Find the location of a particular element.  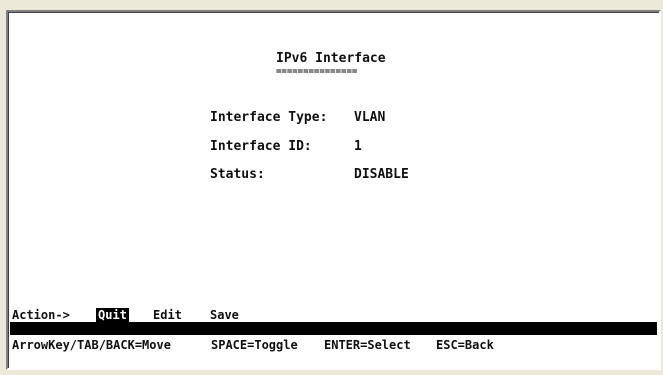

separator-bar is located at coordinates (333, 328).